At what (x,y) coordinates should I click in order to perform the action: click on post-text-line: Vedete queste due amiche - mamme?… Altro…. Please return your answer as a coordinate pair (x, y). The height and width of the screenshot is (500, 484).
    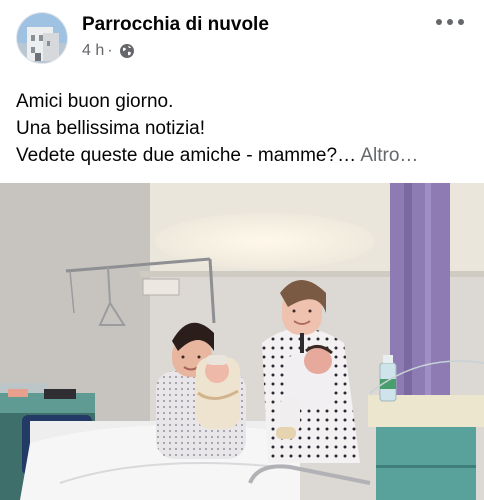
    Looking at the image, I should click on (246, 155).